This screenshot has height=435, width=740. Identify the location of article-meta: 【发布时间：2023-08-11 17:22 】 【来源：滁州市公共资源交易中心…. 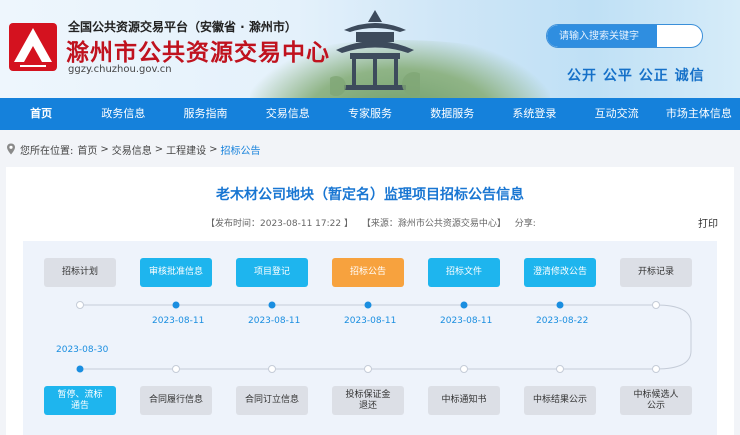
(374, 222).